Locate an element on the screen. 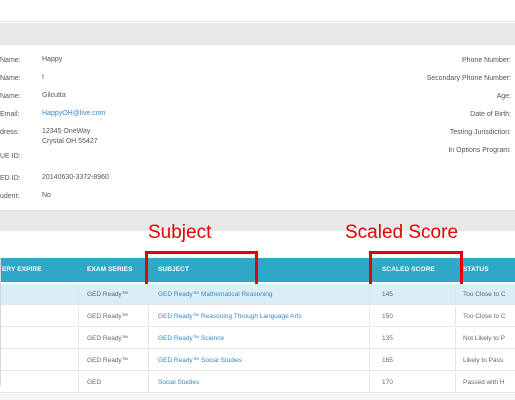 This screenshot has width=515, height=400. address-line2: Crystal OH 55427 is located at coordinates (70, 141).